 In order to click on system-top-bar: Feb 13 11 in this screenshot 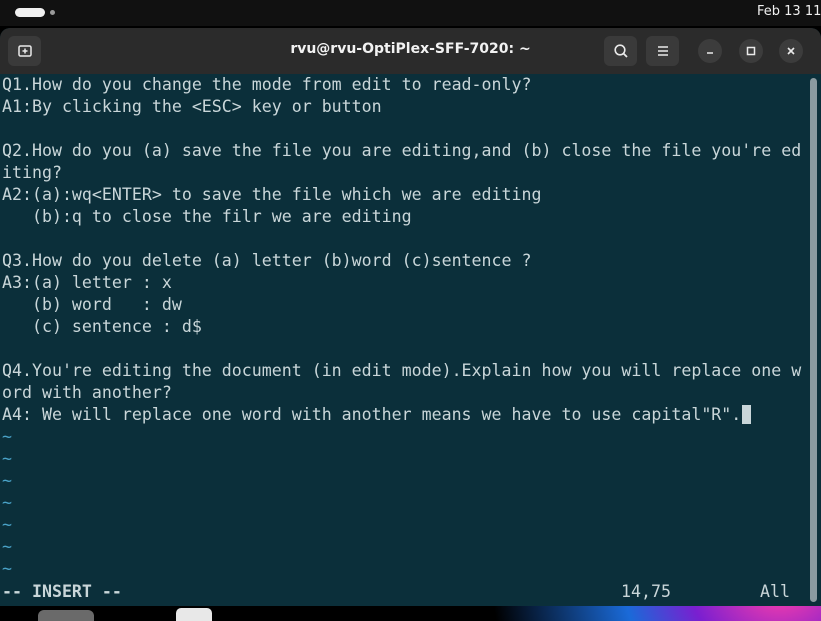, I will do `click(410, 13)`.